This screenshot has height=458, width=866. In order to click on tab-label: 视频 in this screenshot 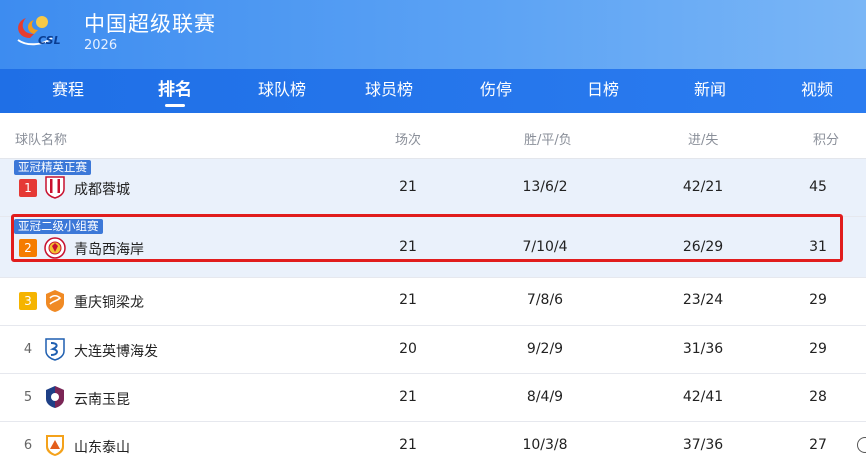, I will do `click(816, 89)`.